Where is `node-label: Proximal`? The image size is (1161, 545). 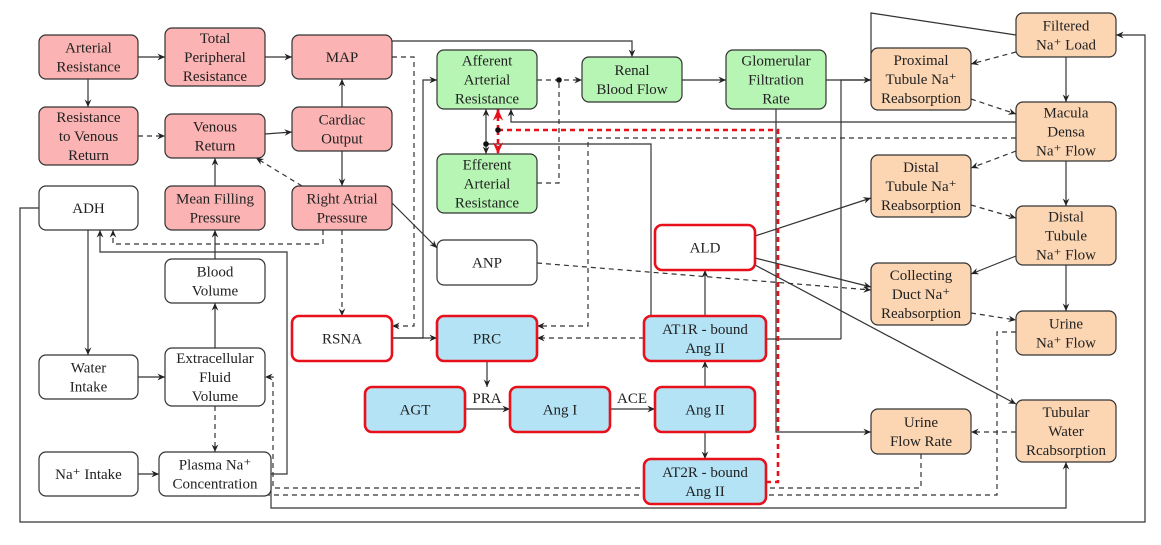 node-label: Proximal is located at coordinates (921, 61).